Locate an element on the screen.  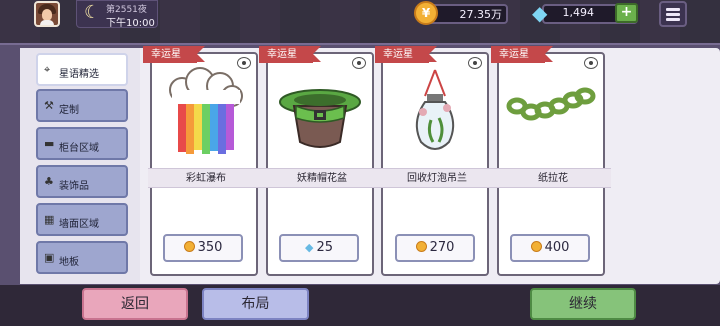
buy-button: 400 is located at coordinates (550, 248).